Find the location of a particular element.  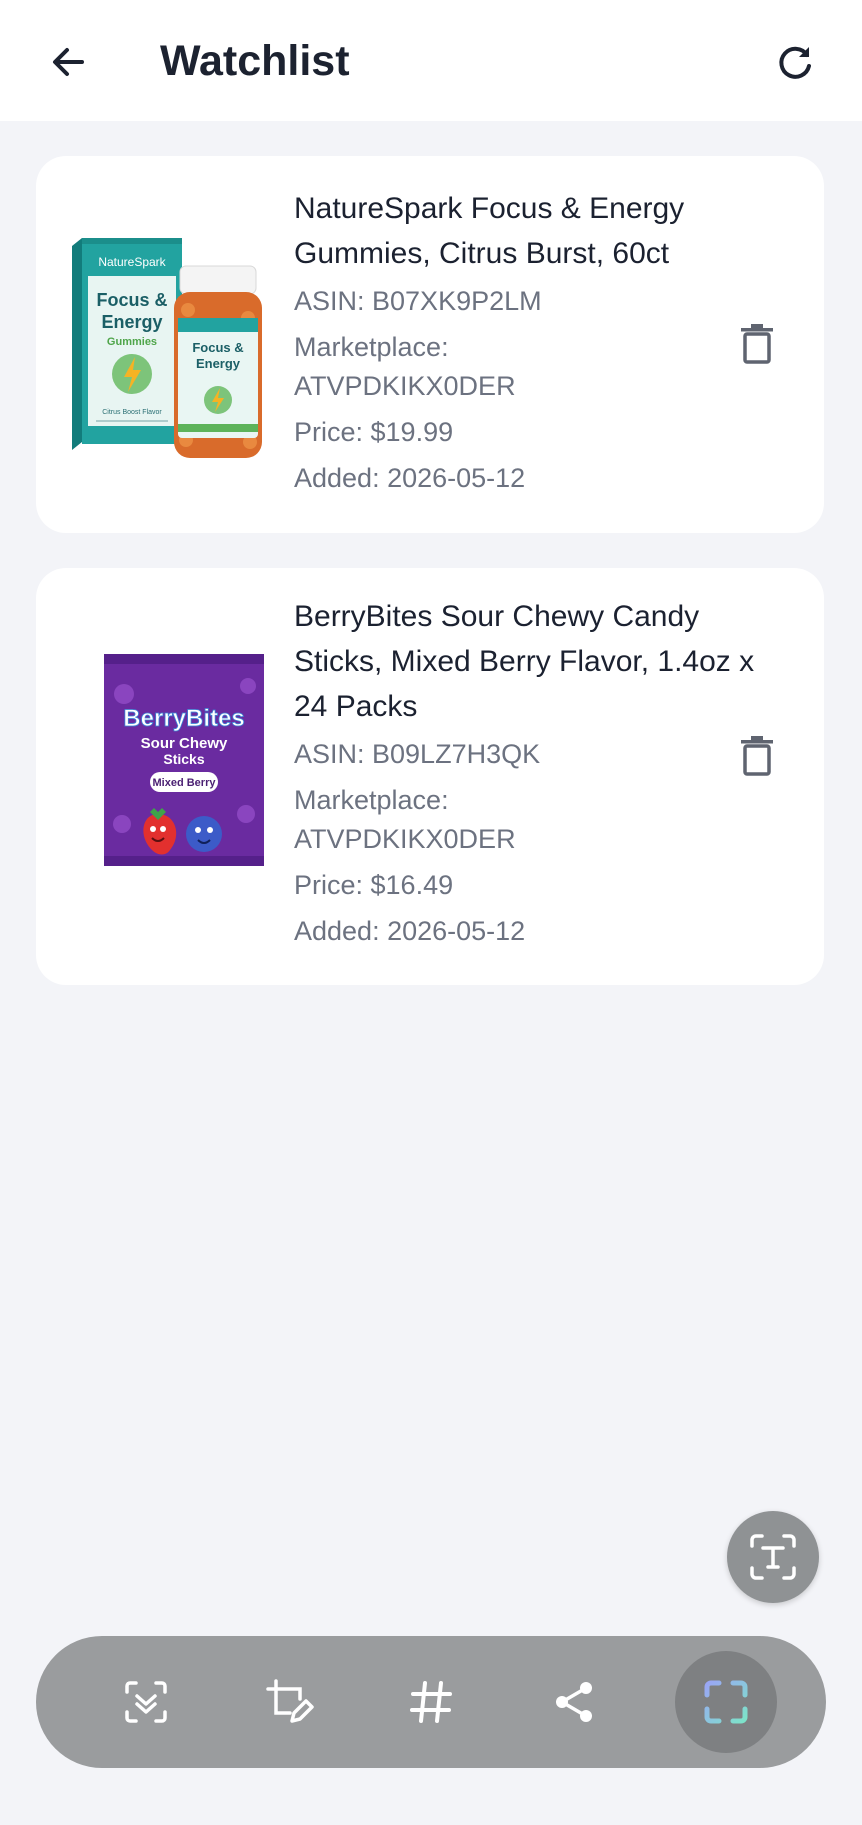

bag-flavor-text: Mixed Berry is located at coordinates (185, 783).